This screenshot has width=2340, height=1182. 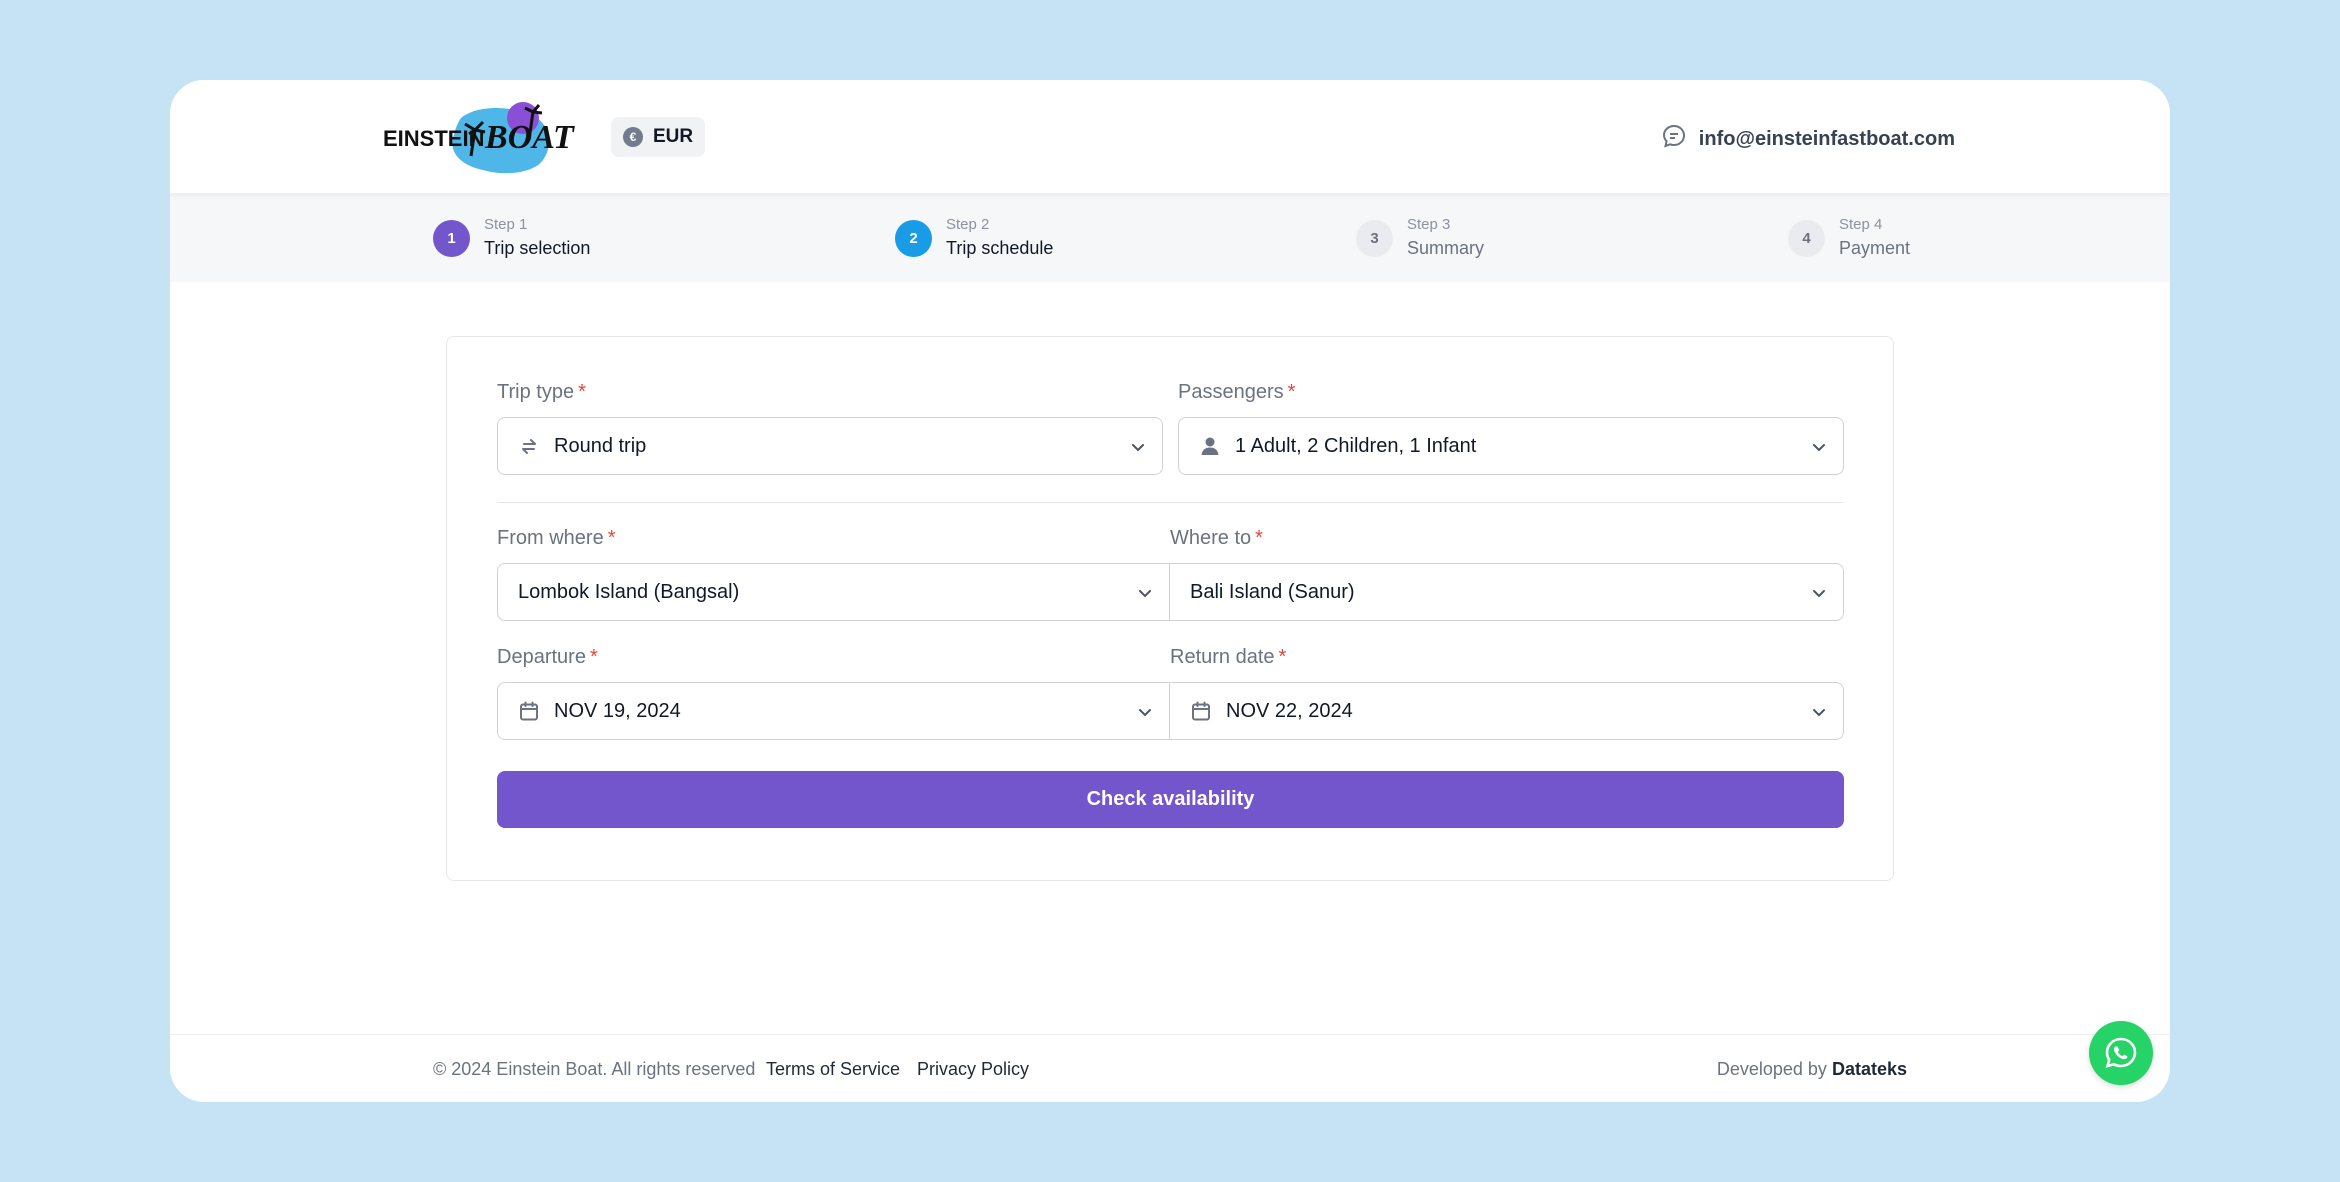 What do you see at coordinates (1506, 592) in the screenshot?
I see `where-to-select: Bali Island (Sanur)` at bounding box center [1506, 592].